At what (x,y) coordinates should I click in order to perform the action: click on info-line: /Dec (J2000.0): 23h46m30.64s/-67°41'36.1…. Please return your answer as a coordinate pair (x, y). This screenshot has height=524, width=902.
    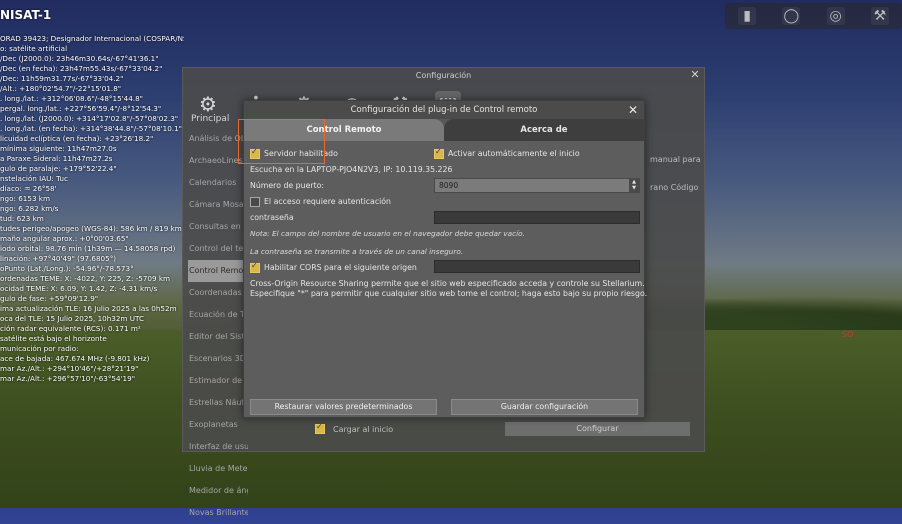
    Looking at the image, I should click on (79, 58).